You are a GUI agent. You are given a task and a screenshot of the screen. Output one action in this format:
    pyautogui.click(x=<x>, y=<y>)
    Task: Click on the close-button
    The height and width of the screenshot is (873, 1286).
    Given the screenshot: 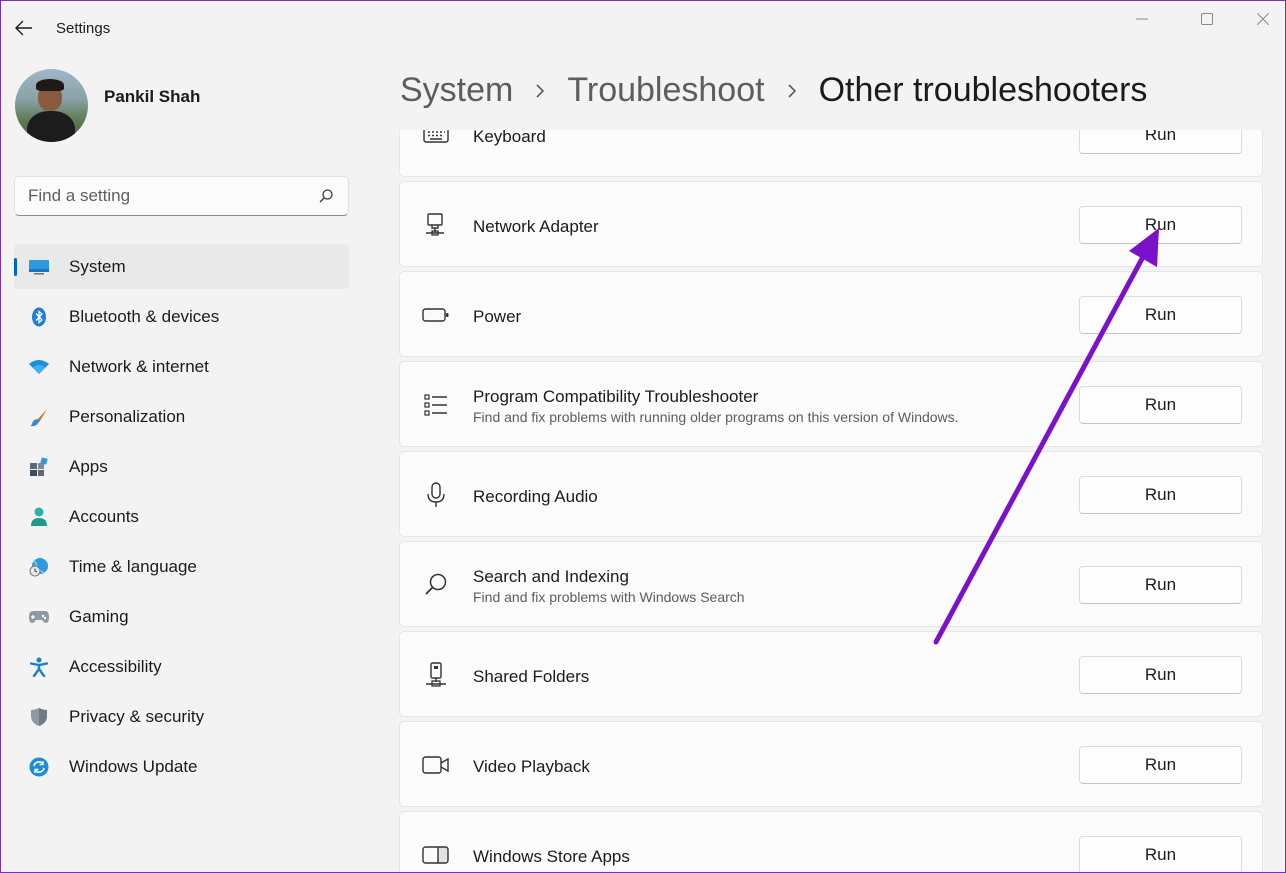 What is the action you would take?
    pyautogui.click(x=1262, y=19)
    